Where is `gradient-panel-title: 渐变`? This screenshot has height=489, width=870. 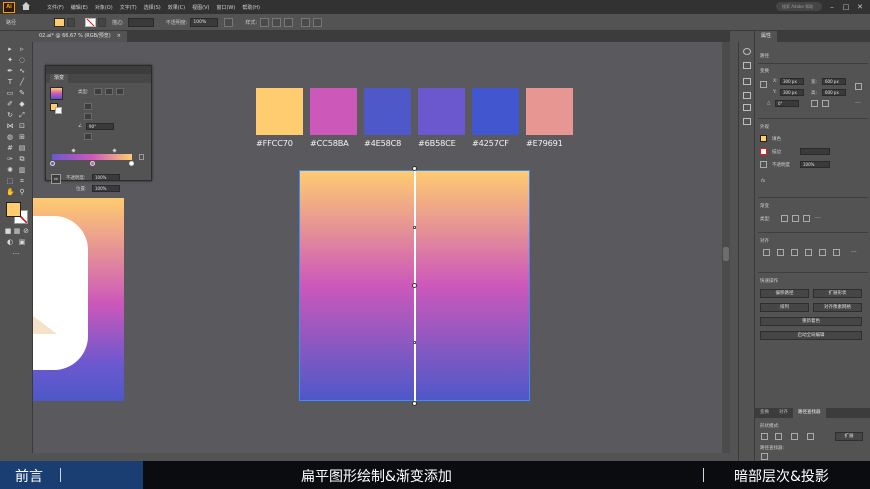 gradient-panel-title: 渐变 is located at coordinates (59, 78).